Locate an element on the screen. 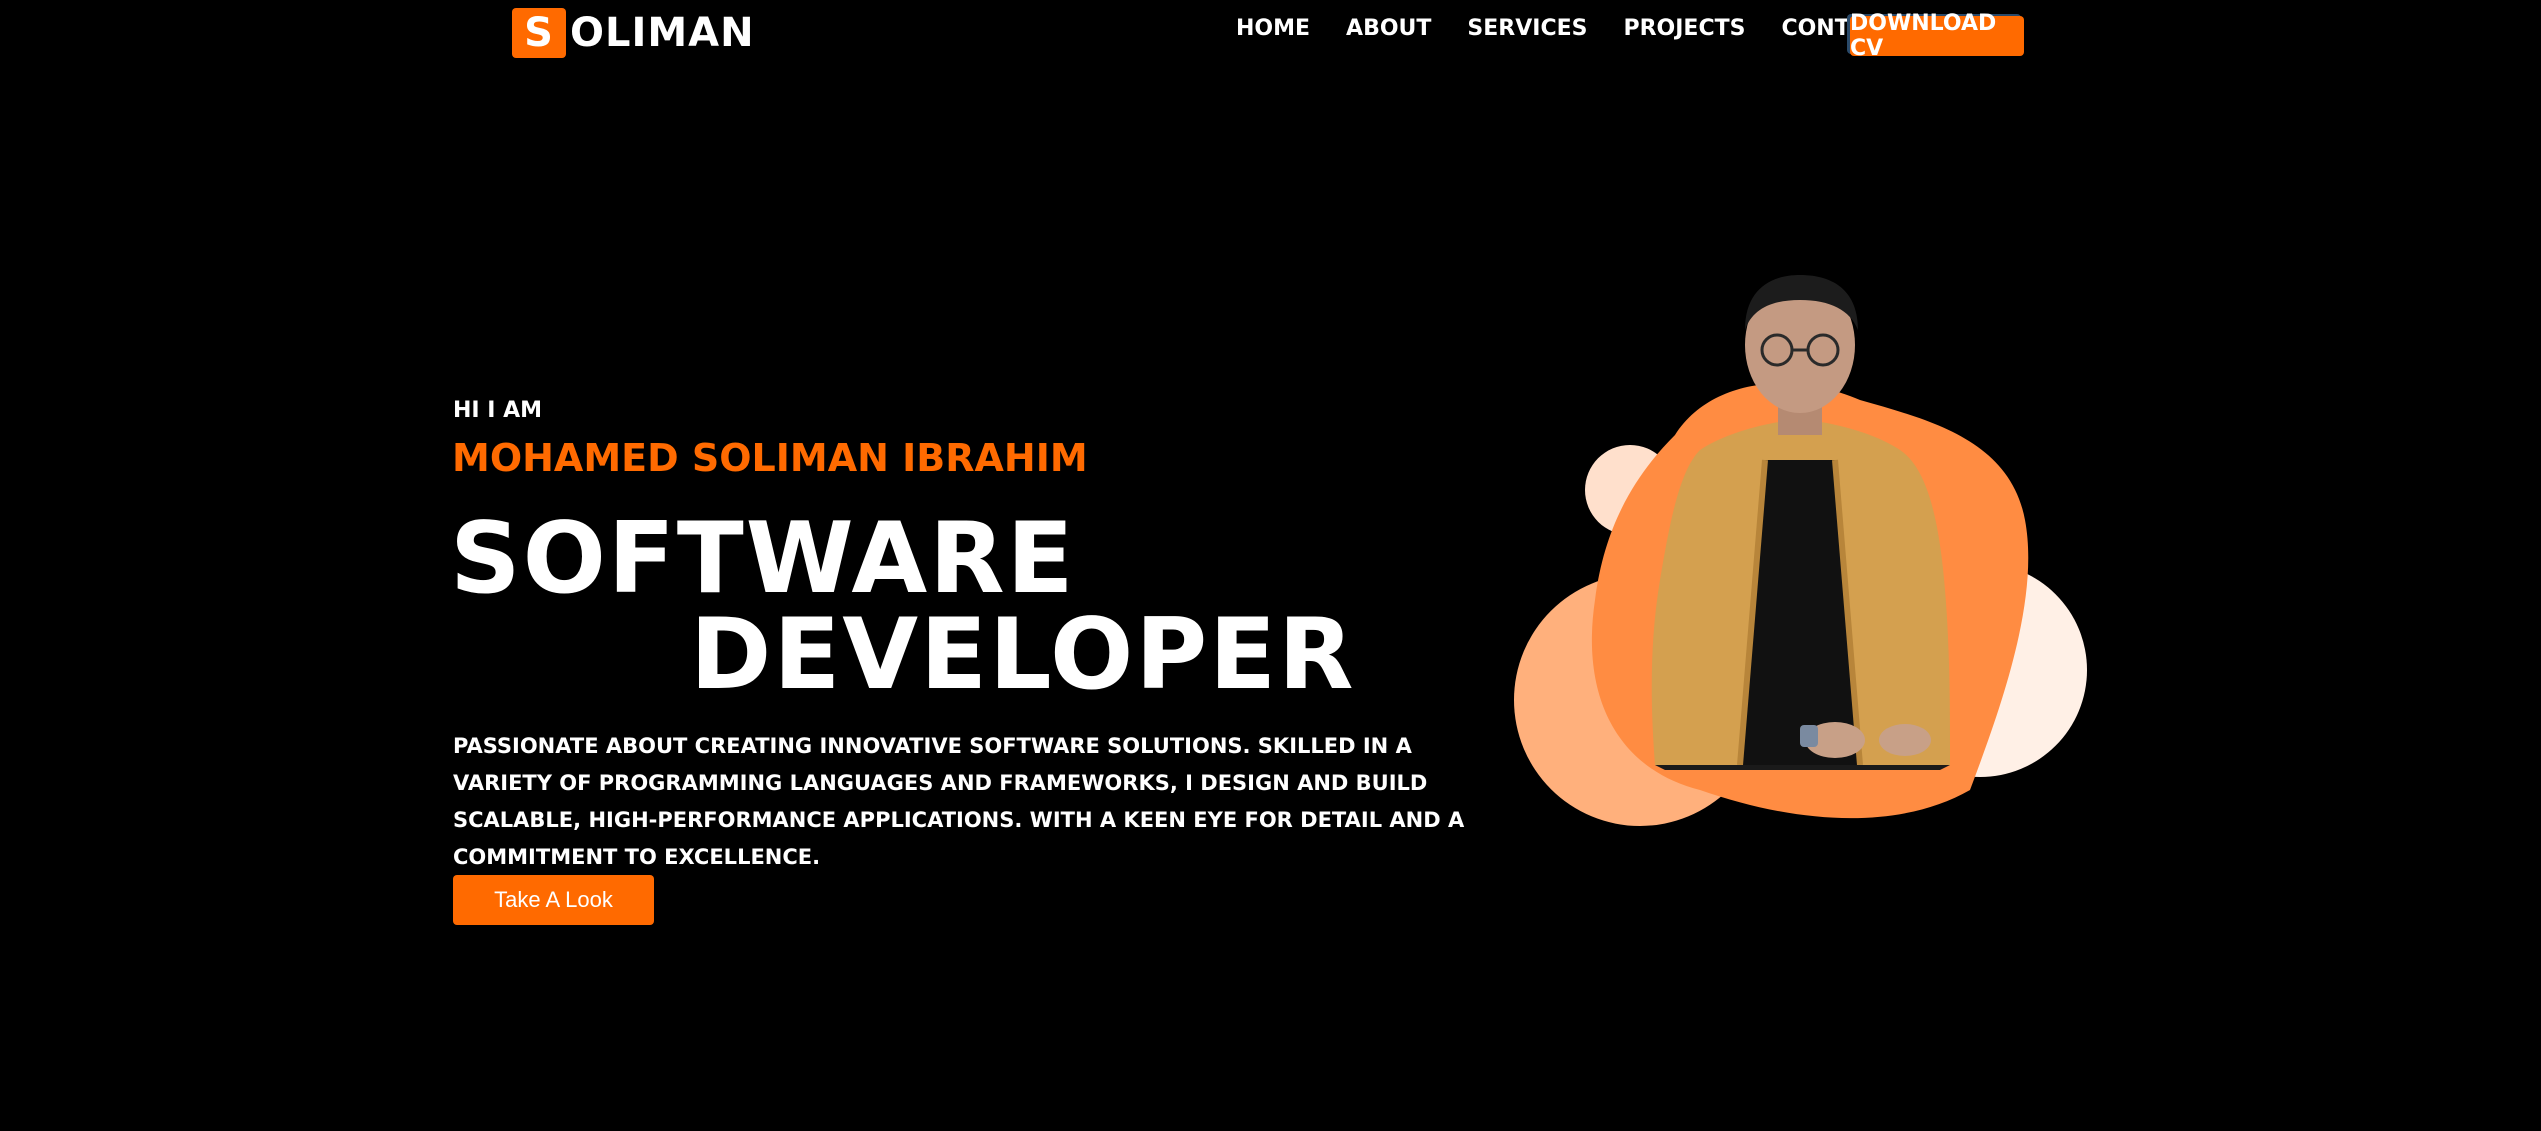 The image size is (2541, 1131). nav-projects: PROJECTS is located at coordinates (1684, 28).